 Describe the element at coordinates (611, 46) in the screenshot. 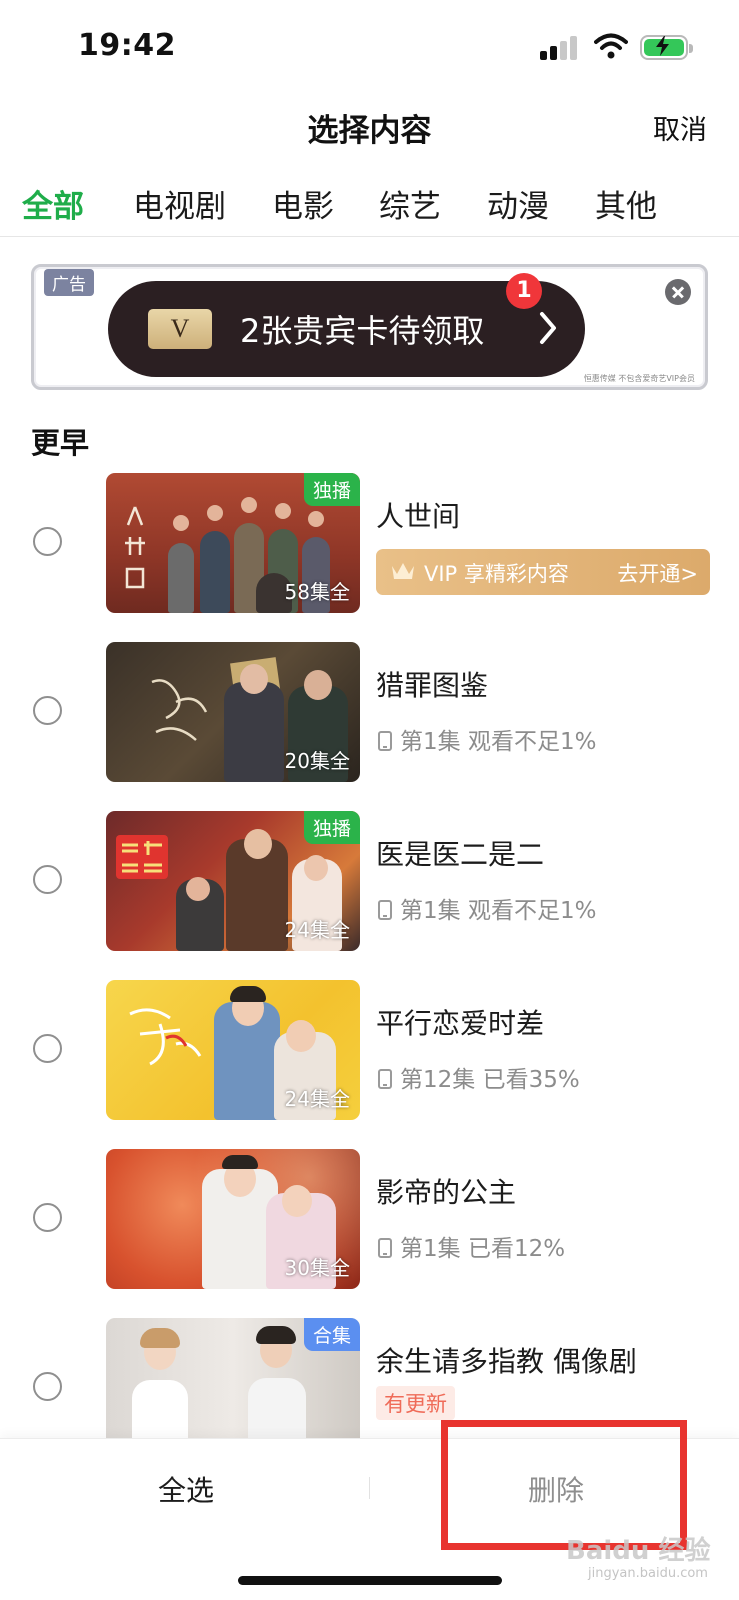

I see `wifi-icon` at that location.